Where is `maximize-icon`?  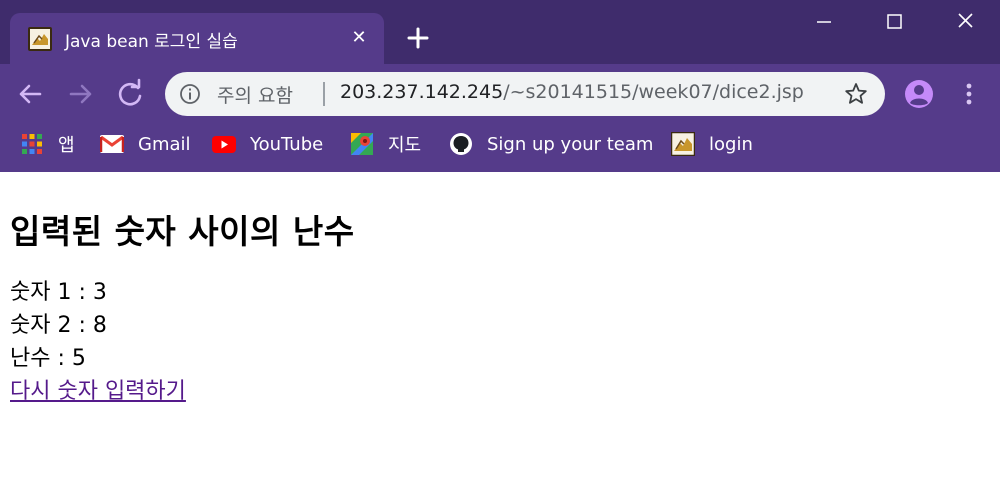
maximize-icon is located at coordinates (894, 21).